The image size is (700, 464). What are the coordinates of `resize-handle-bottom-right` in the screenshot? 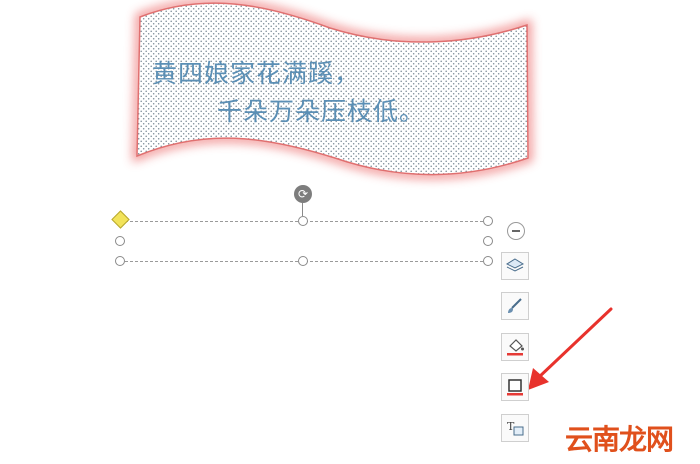 It's located at (488, 261).